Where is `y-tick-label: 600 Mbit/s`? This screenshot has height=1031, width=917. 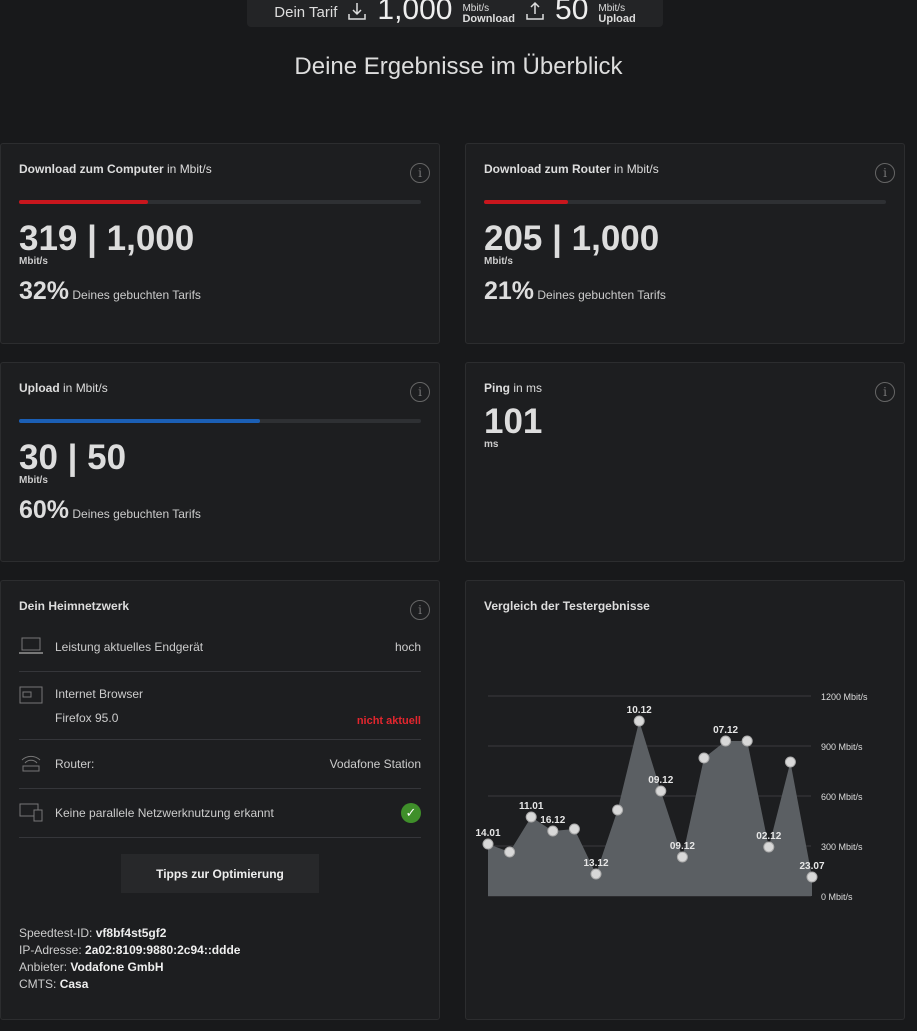 y-tick-label: 600 Mbit/s is located at coordinates (842, 797).